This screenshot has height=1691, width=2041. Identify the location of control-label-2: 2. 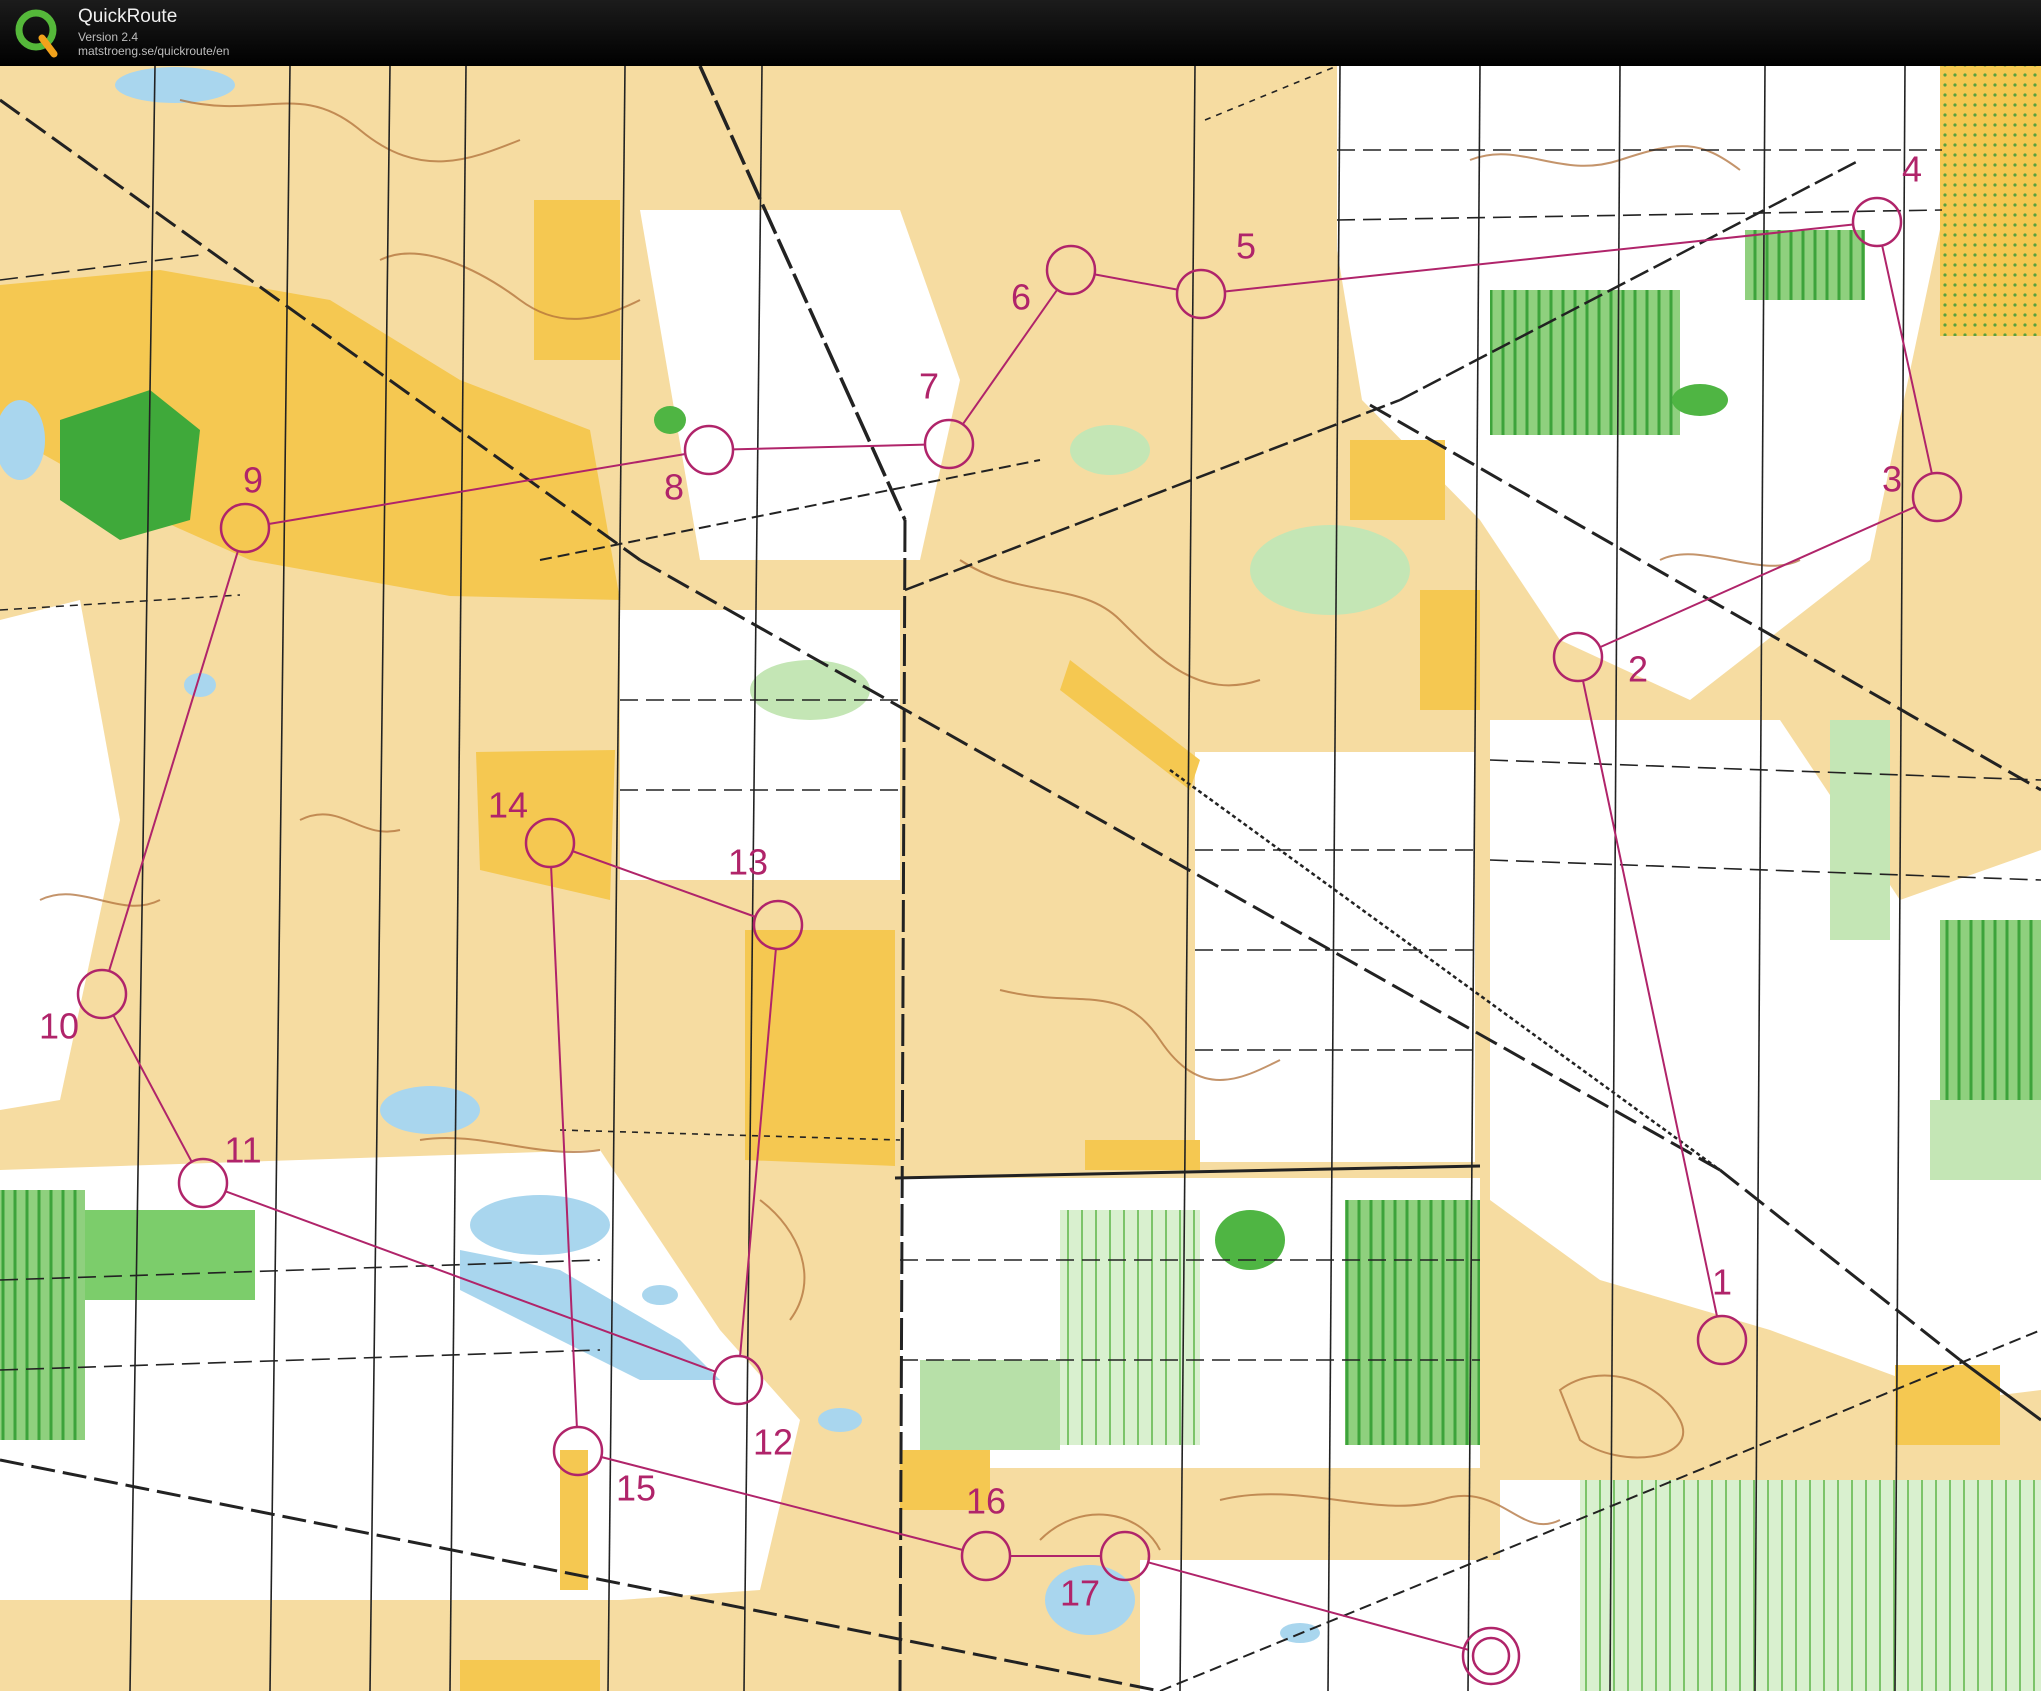
(1638, 669).